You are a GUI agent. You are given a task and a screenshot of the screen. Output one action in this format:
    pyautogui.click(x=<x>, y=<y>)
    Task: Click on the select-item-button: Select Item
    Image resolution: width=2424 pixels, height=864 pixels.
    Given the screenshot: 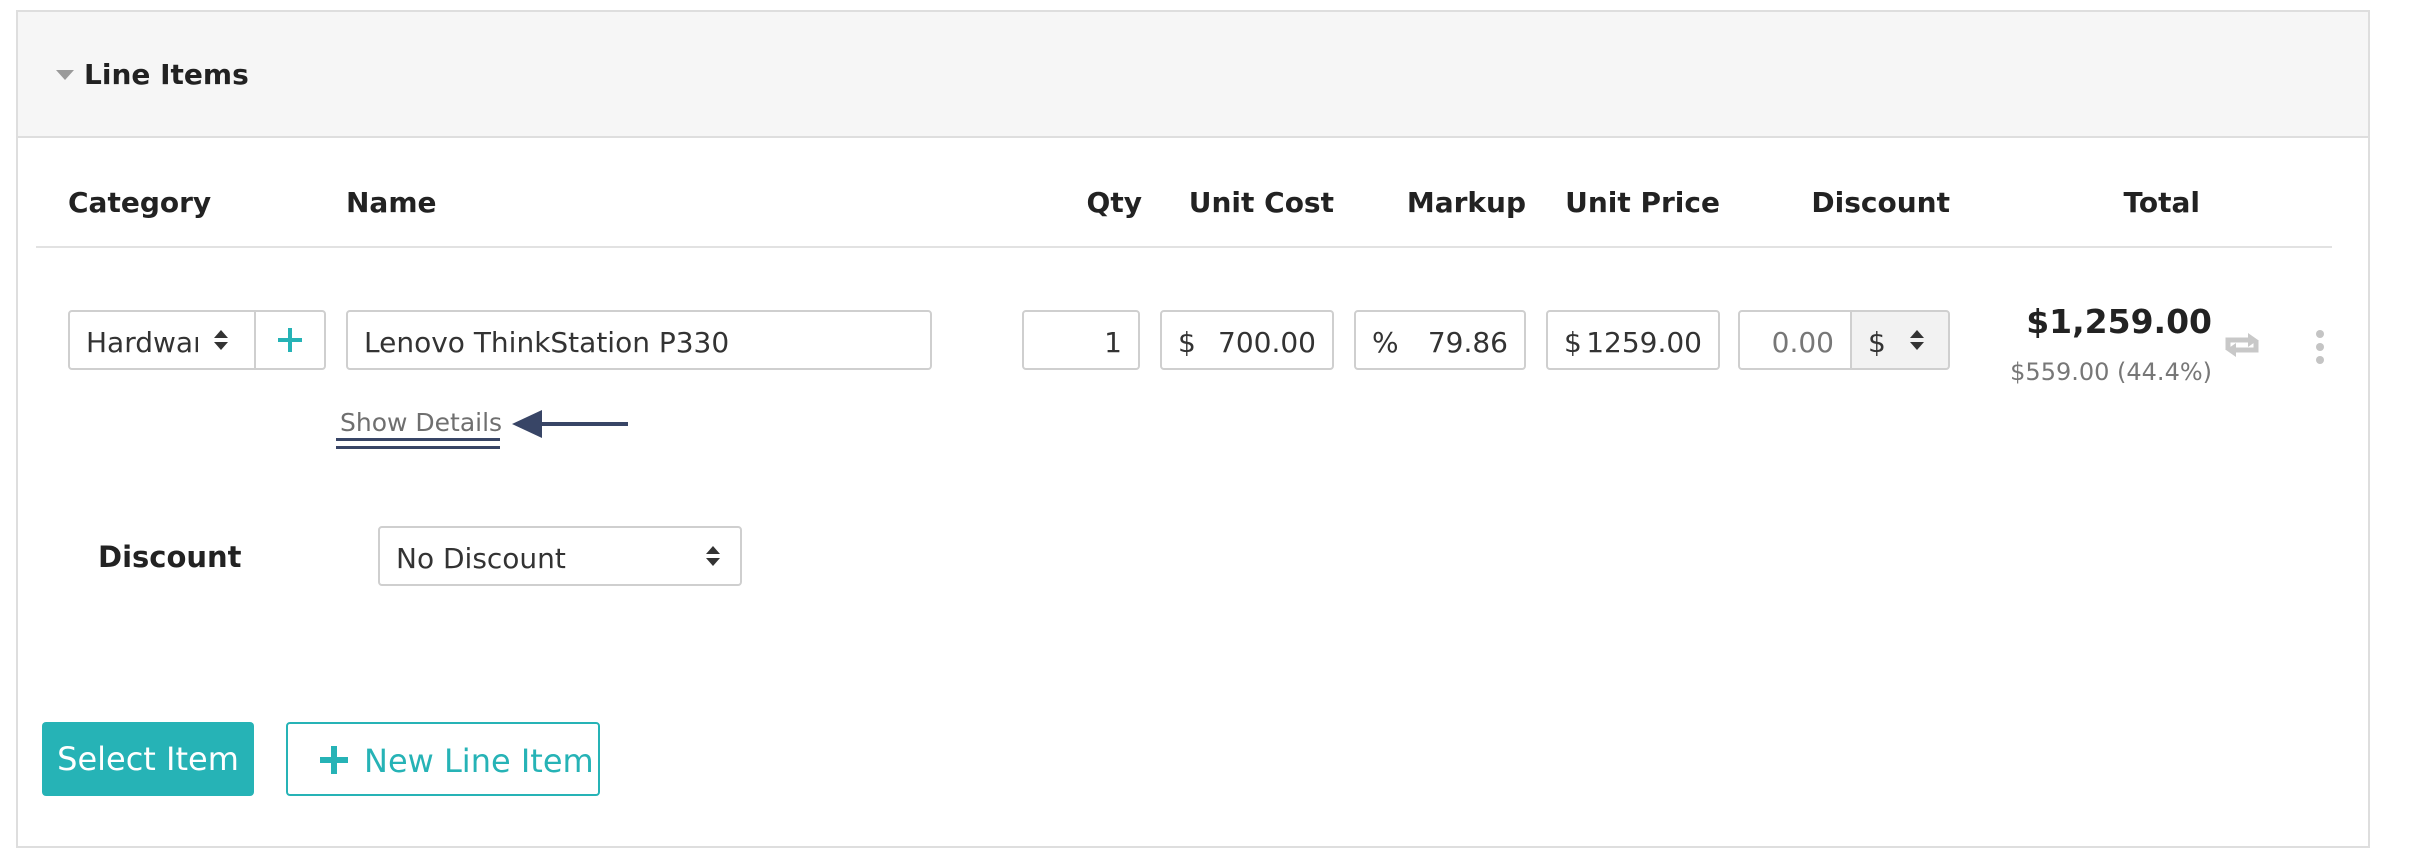 What is the action you would take?
    pyautogui.click(x=148, y=759)
    